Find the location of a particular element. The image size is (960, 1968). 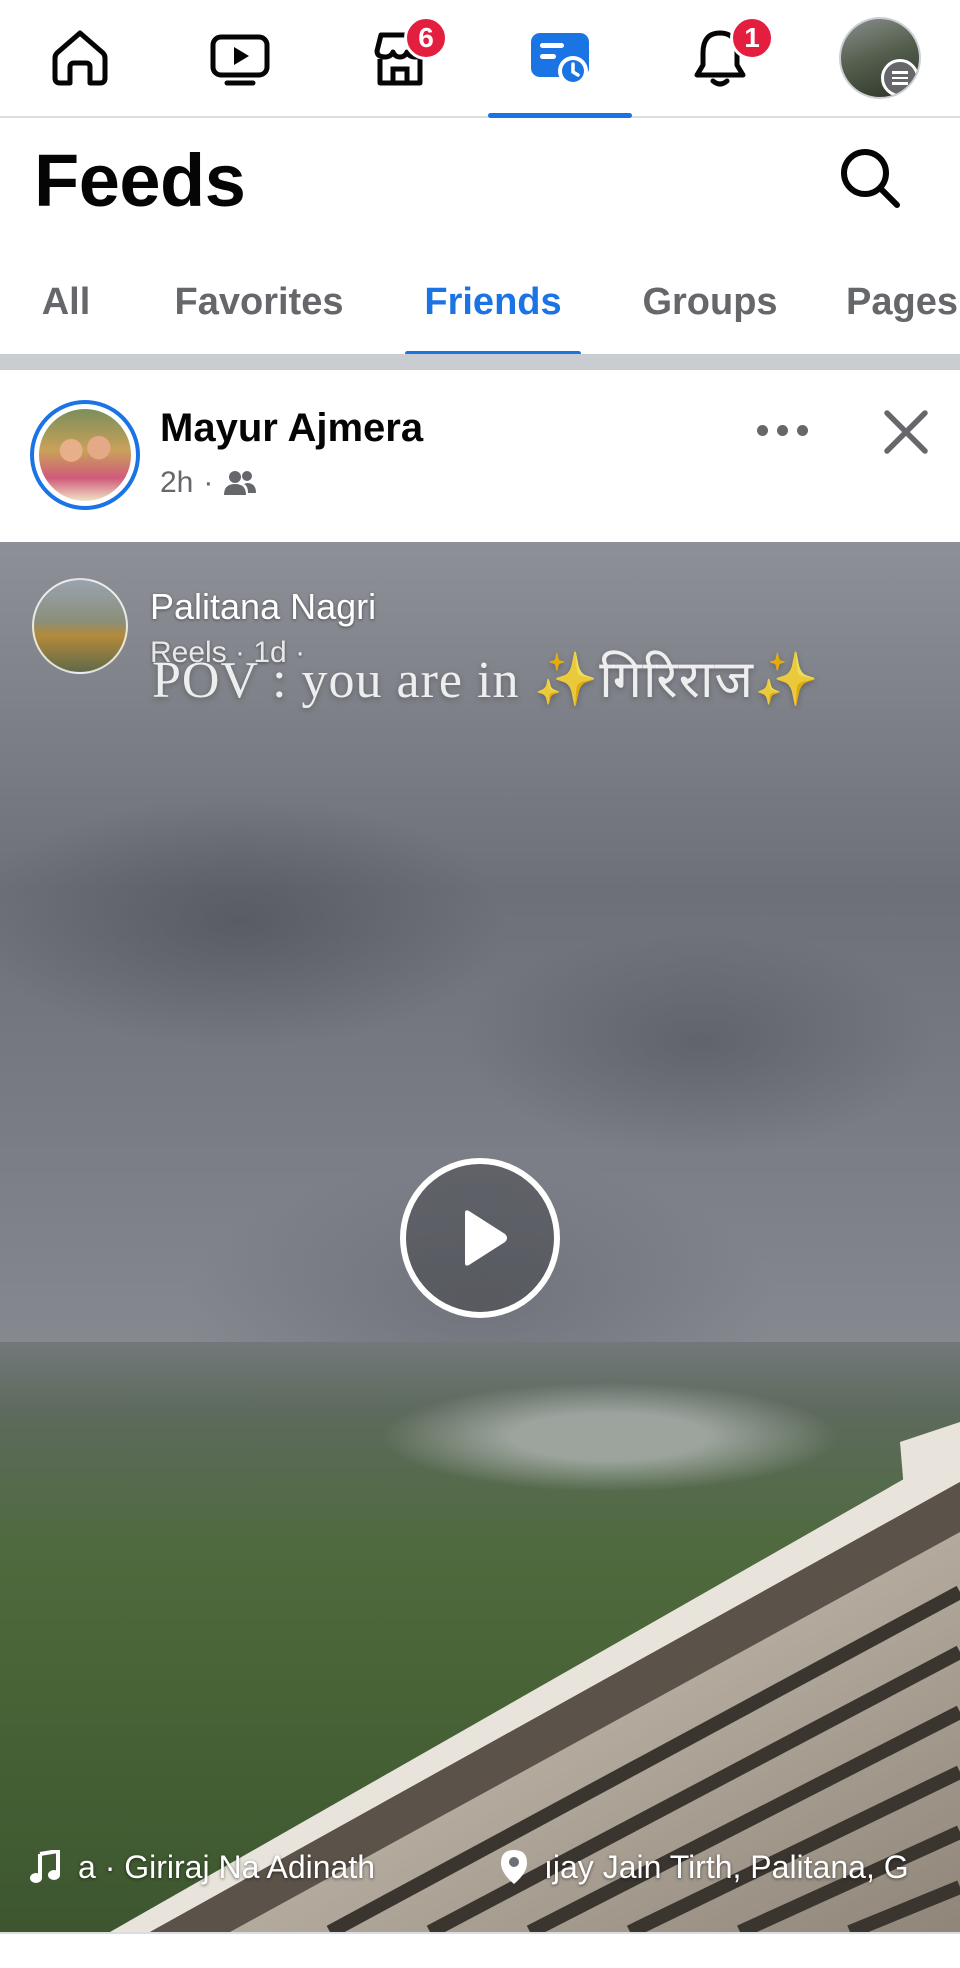

search-button is located at coordinates (870, 178).